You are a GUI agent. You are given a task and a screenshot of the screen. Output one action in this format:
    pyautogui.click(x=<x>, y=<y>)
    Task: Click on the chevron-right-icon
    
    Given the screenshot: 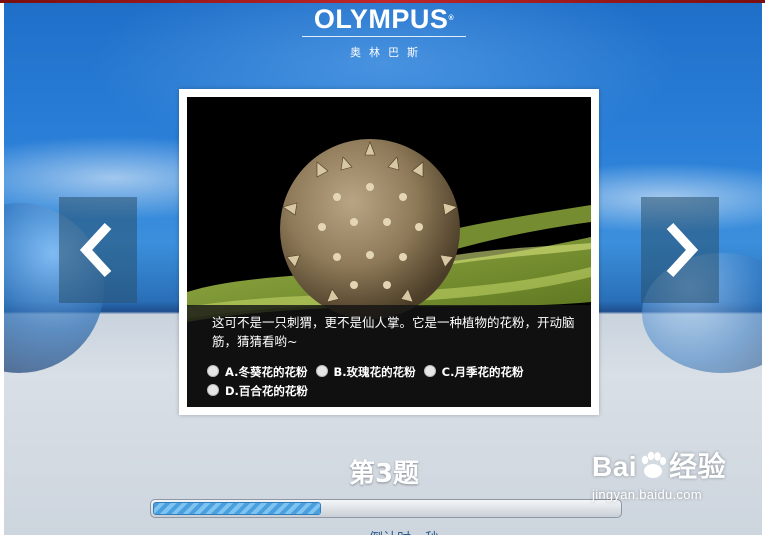 What is the action you would take?
    pyautogui.click(x=682, y=250)
    